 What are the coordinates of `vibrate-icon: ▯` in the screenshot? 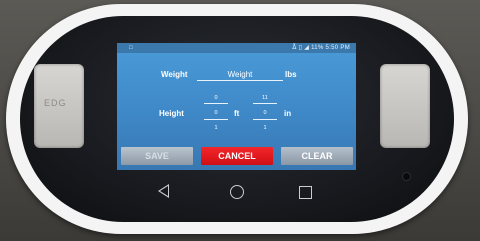 It's located at (300, 48).